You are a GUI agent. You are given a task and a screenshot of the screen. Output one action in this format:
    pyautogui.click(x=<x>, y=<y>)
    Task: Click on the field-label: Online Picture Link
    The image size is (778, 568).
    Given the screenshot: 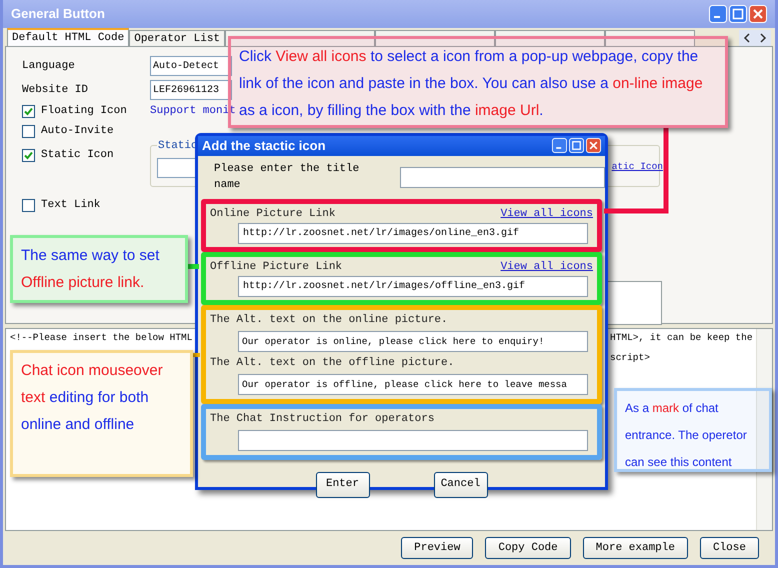 What is the action you would take?
    pyautogui.click(x=273, y=214)
    